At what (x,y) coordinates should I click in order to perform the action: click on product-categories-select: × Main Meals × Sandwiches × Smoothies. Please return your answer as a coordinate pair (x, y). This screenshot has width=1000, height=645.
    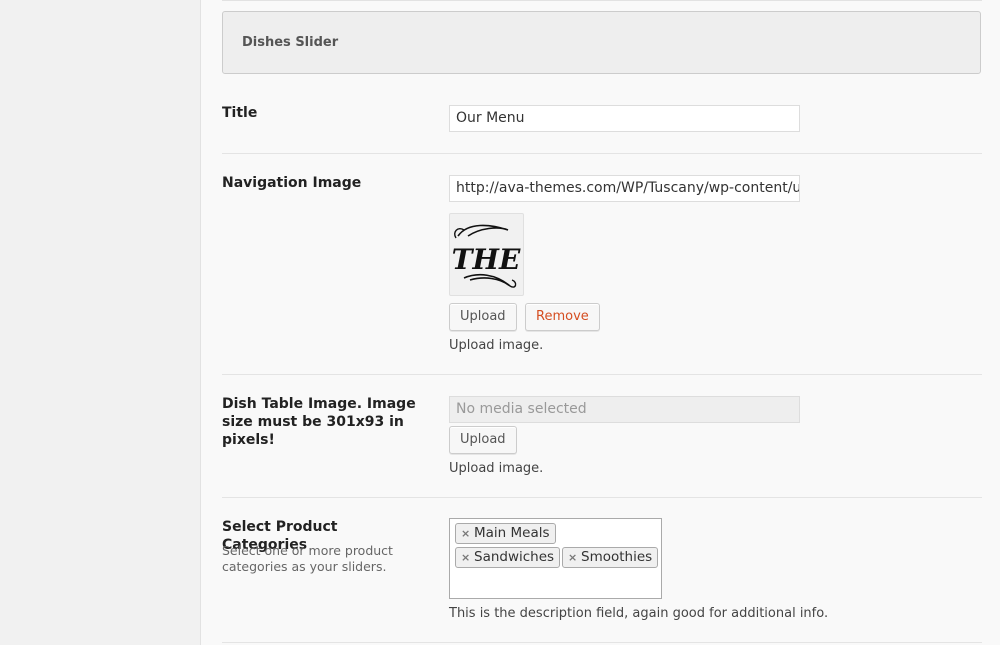
    Looking at the image, I should click on (555, 558).